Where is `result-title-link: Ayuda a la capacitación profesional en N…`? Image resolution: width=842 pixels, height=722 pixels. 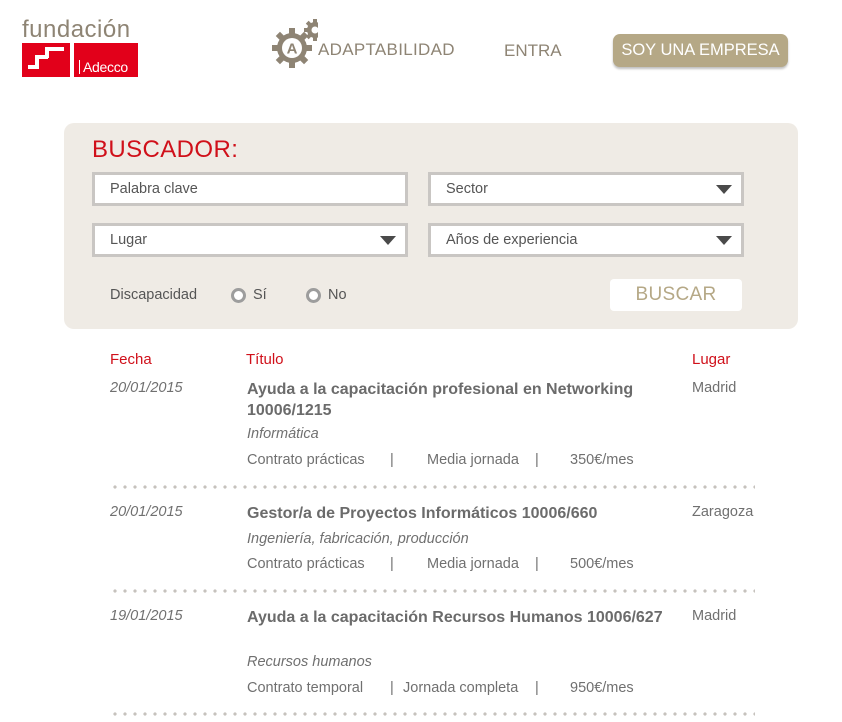
result-title-link: Ayuda a la capacitación profesional en N… is located at coordinates (462, 400).